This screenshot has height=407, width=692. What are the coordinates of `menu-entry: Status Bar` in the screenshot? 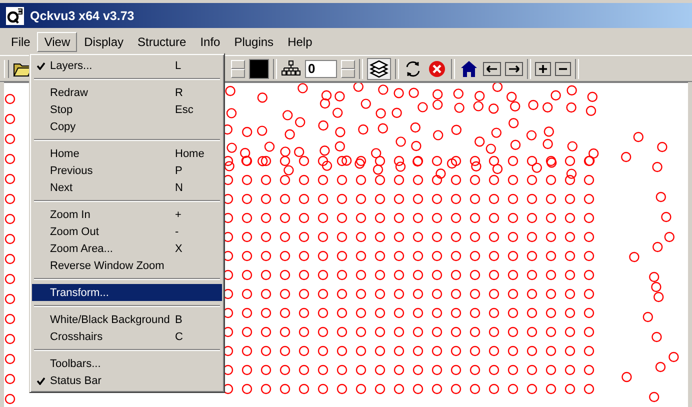 It's located at (127, 380).